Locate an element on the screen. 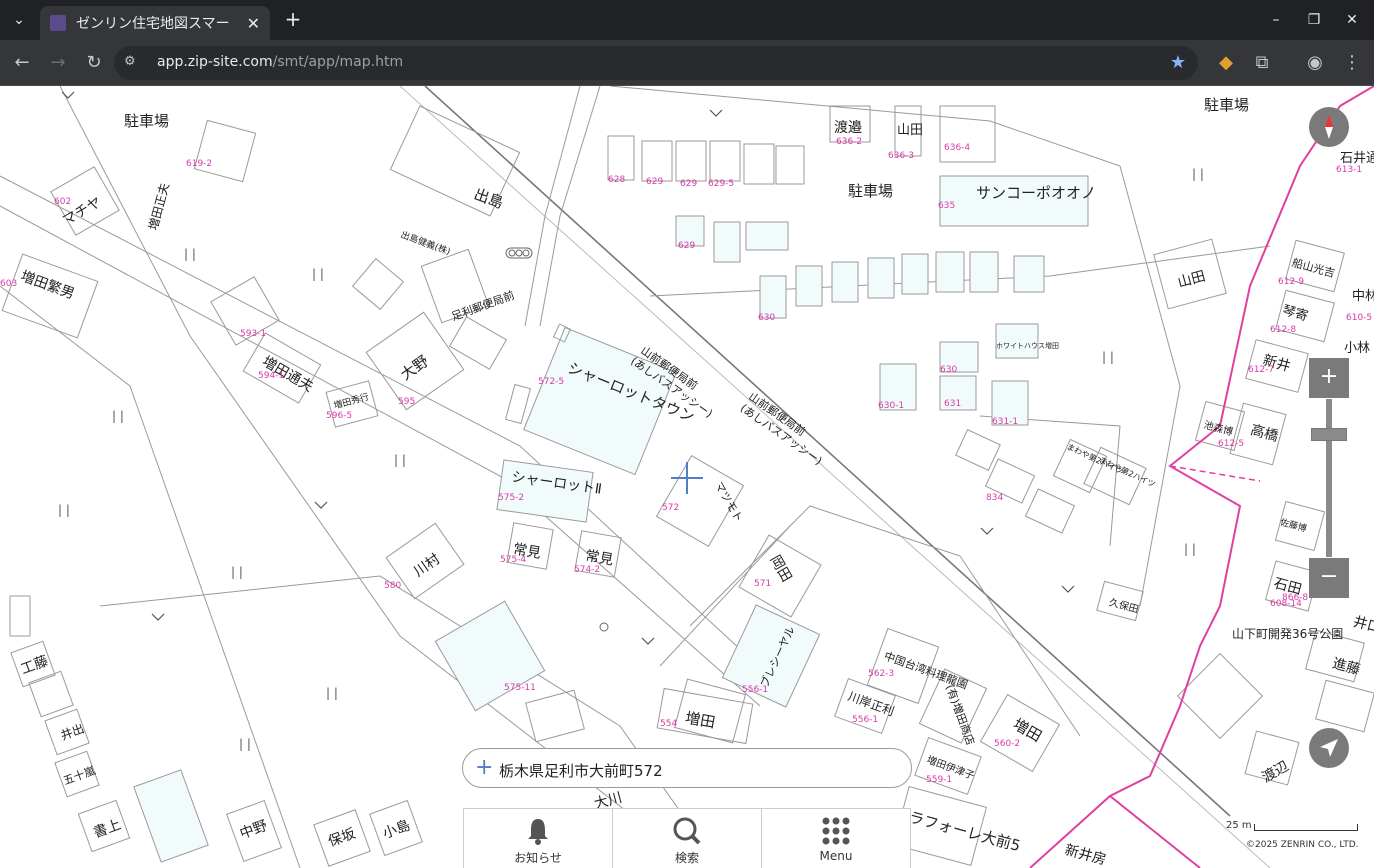 Image resolution: width=1374 pixels, height=868 pixels. svg-text: 631-1 is located at coordinates (1005, 422).